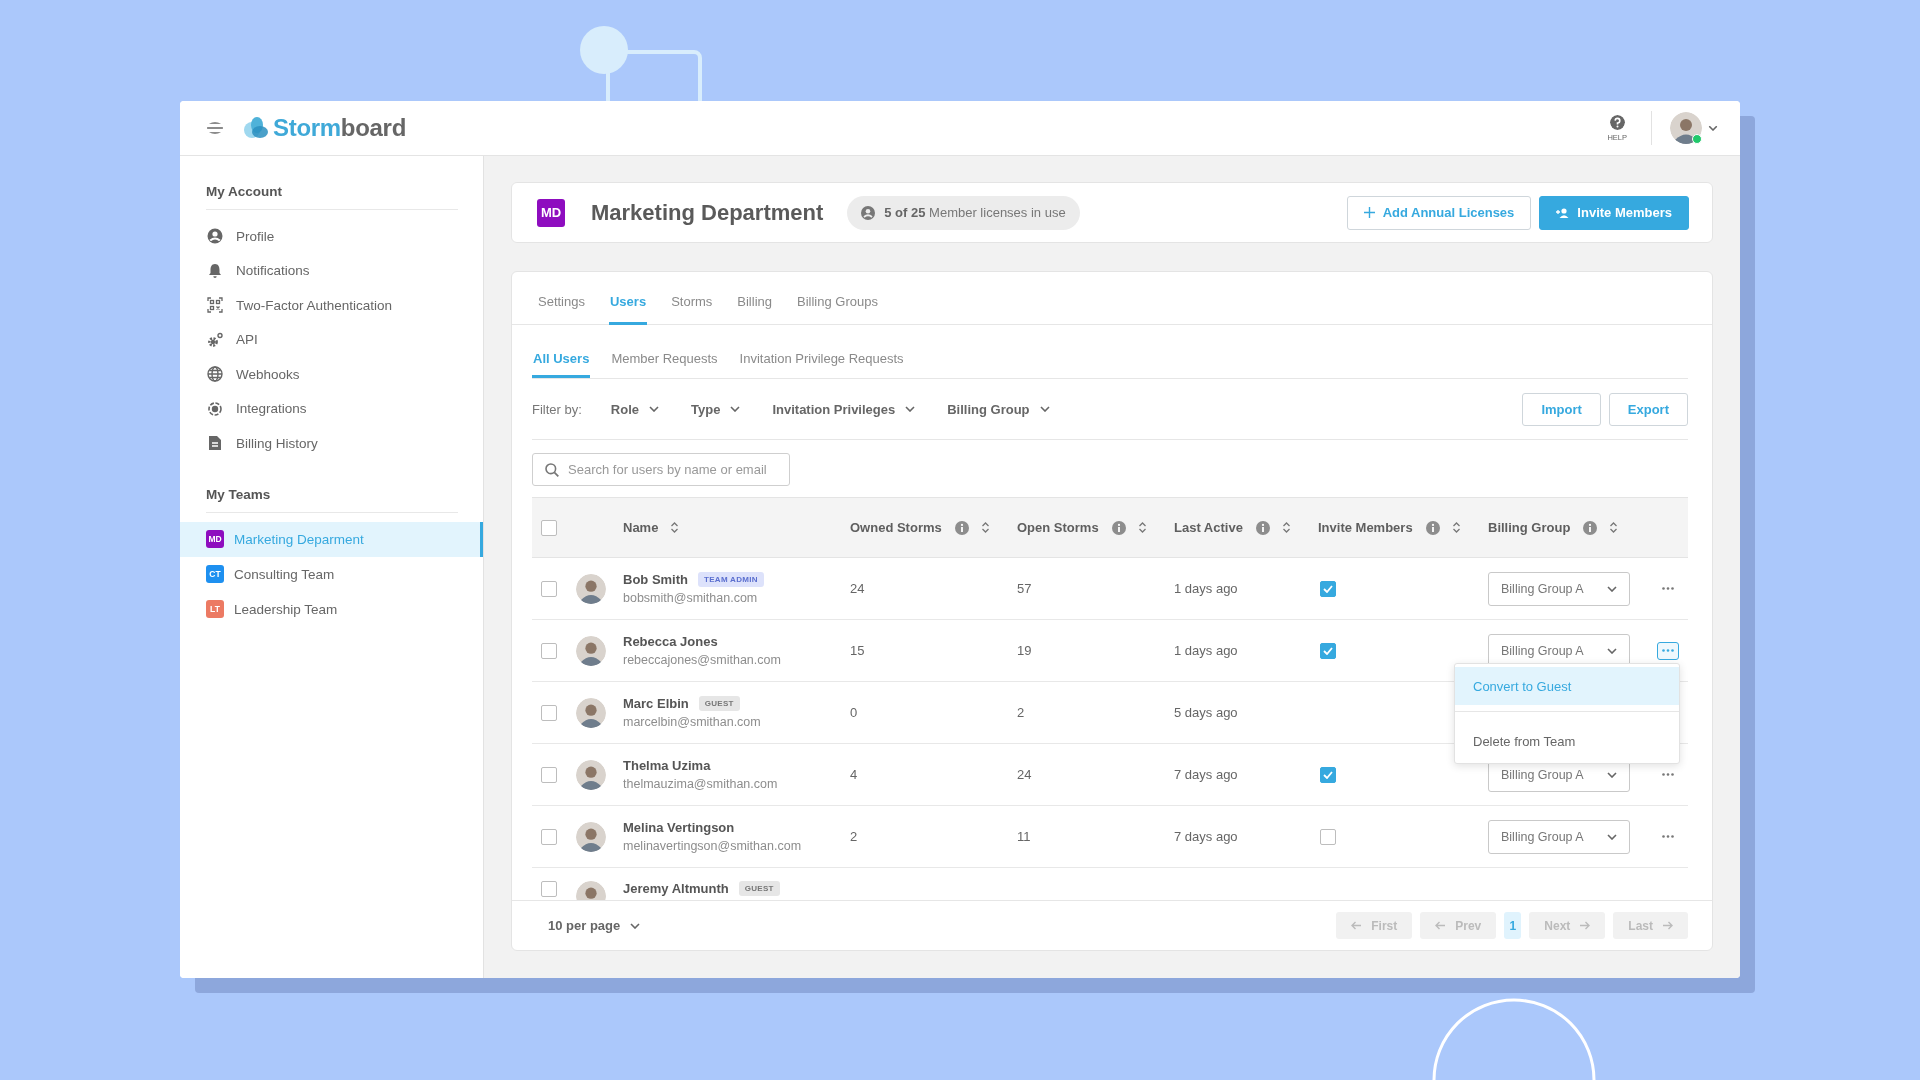 This screenshot has width=1920, height=1080. I want to click on gear-icon, so click(215, 408).